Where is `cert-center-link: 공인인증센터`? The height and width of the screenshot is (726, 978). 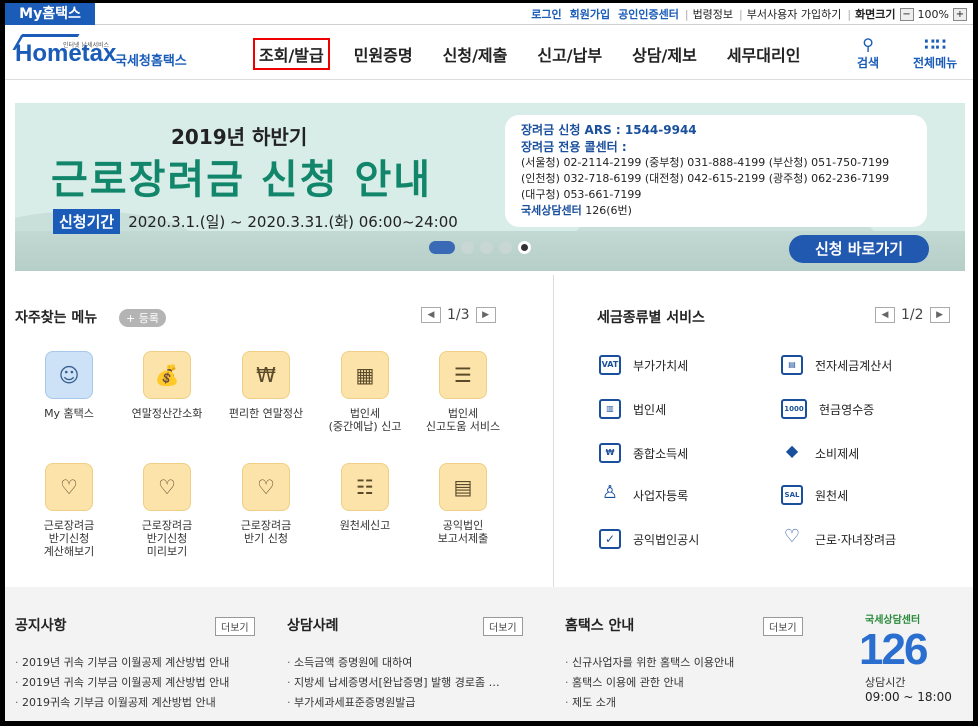
cert-center-link: 공인인증센터 is located at coordinates (648, 14).